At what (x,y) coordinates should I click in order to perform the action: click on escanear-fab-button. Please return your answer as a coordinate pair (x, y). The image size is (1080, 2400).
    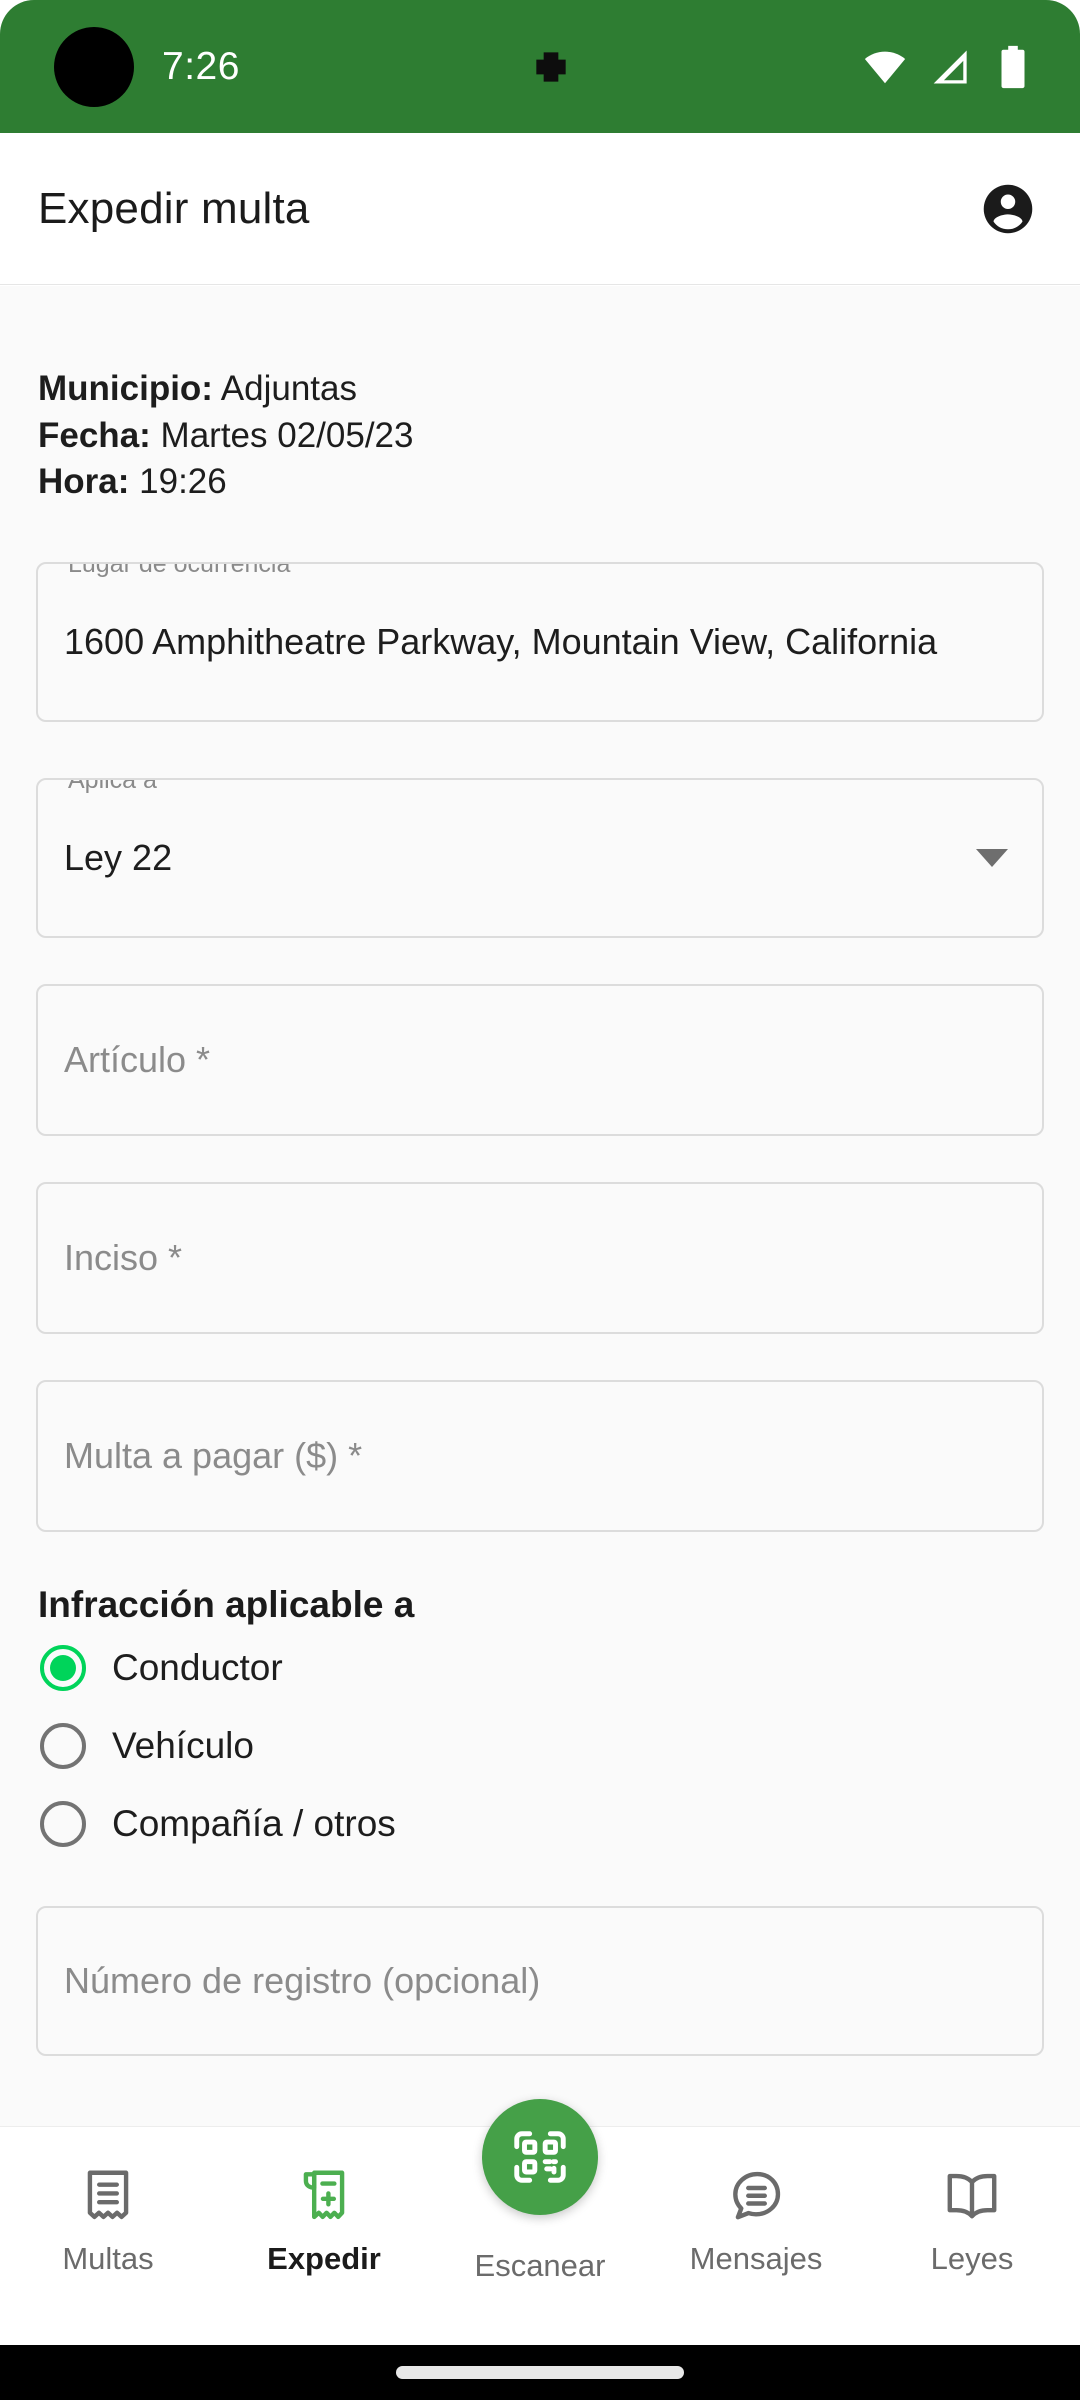
    Looking at the image, I should click on (540, 2157).